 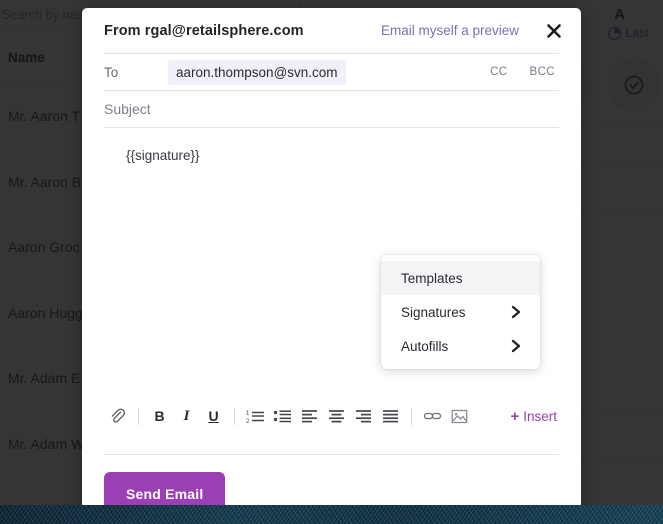 What do you see at coordinates (554, 31) in the screenshot?
I see `close-icon` at bounding box center [554, 31].